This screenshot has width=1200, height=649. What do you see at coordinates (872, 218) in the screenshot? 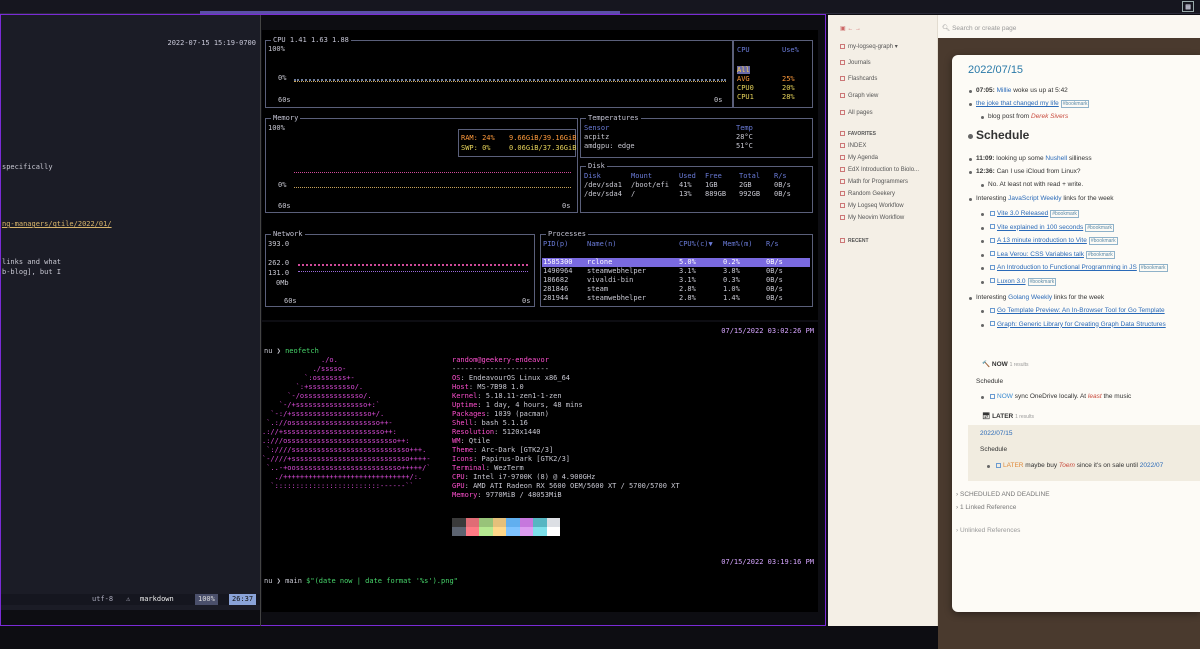
I see `favorite-item: My Neovim Workflow` at bounding box center [872, 218].